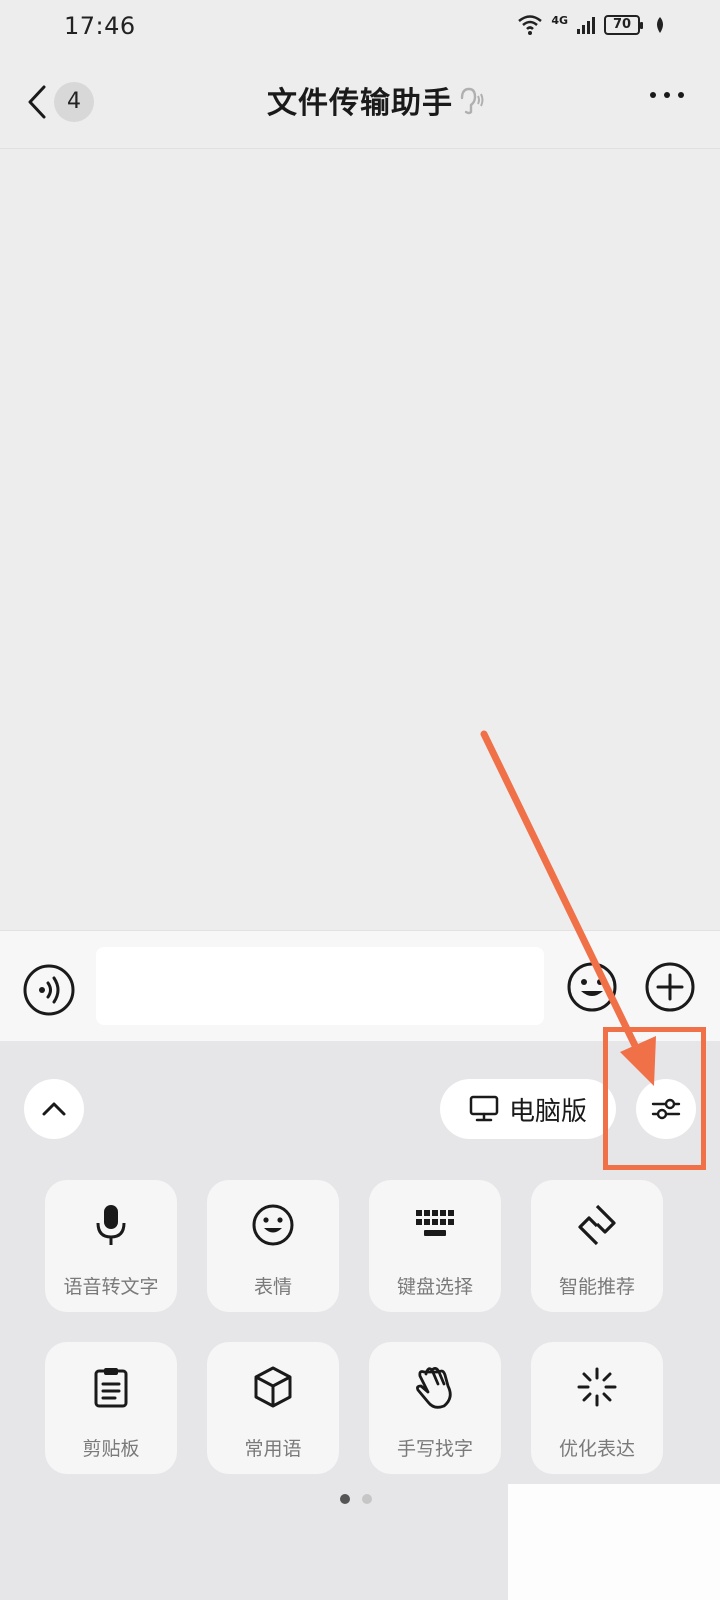  Describe the element at coordinates (435, 1246) in the screenshot. I see `tile-keyboard-select: 键盘选择` at that location.